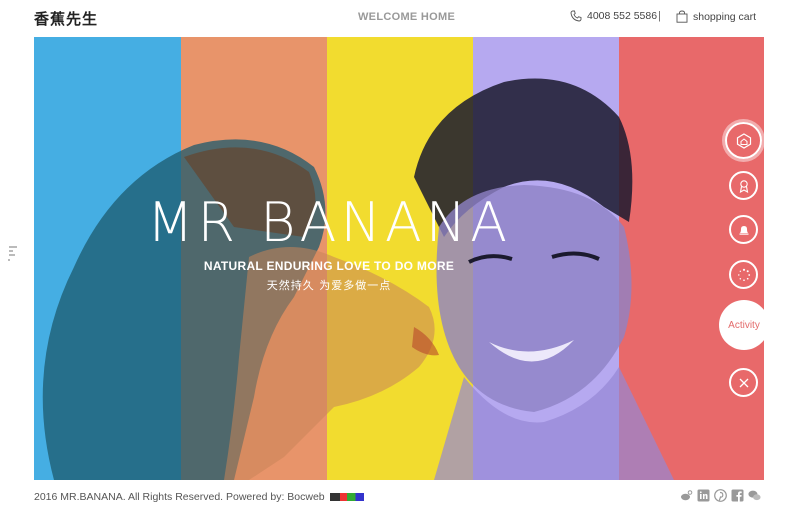 This screenshot has width=800, height=515. Describe the element at coordinates (576, 16) in the screenshot. I see `phone-icon` at that location.